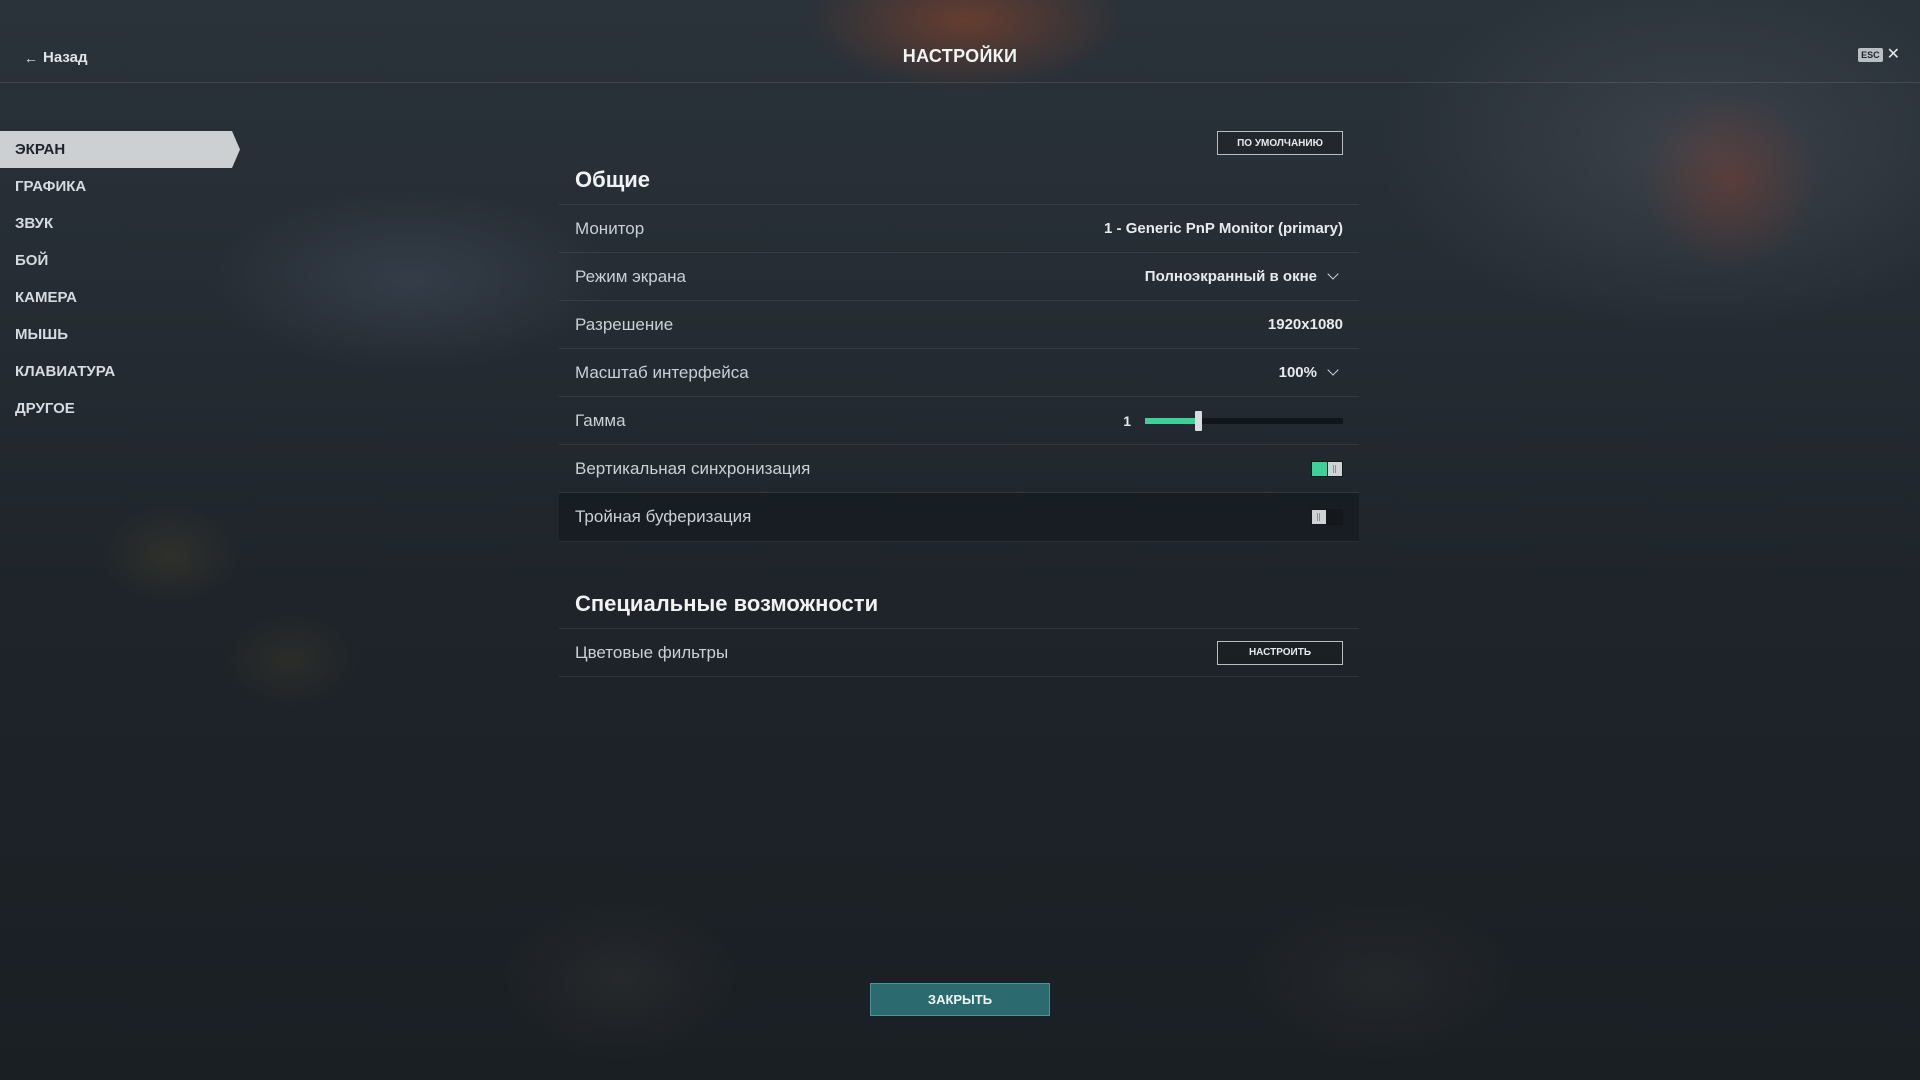  Describe the element at coordinates (1327, 517) in the screenshot. I see `triple-buffer-toggle` at that location.